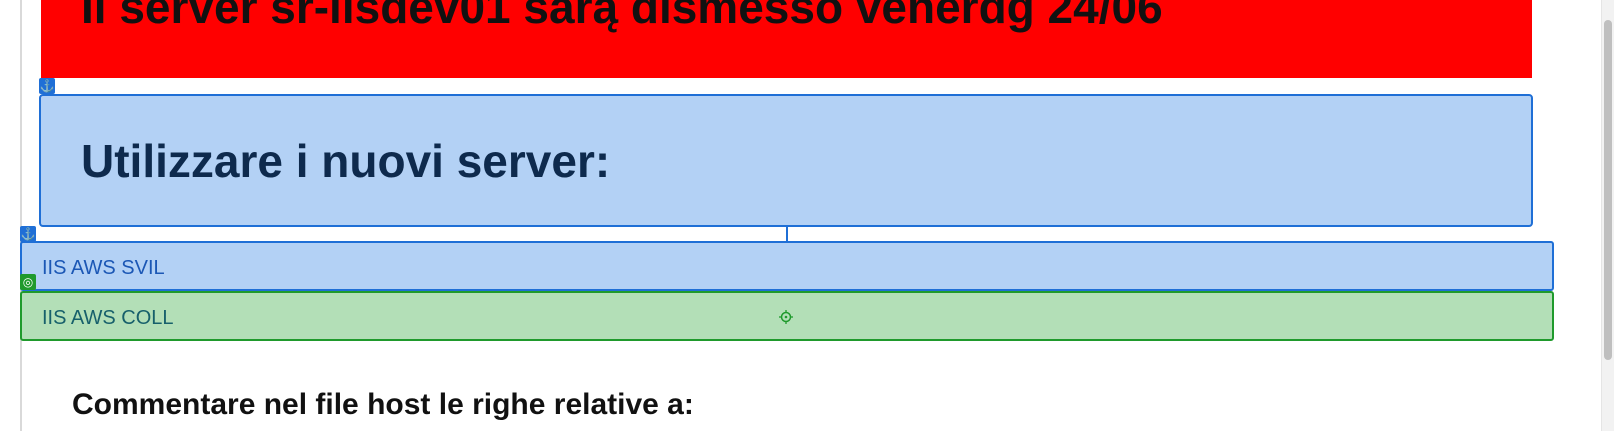 The height and width of the screenshot is (431, 1614). Describe the element at coordinates (346, 161) in the screenshot. I see `new-servers-title: Utilizzare i nuovi server:` at that location.